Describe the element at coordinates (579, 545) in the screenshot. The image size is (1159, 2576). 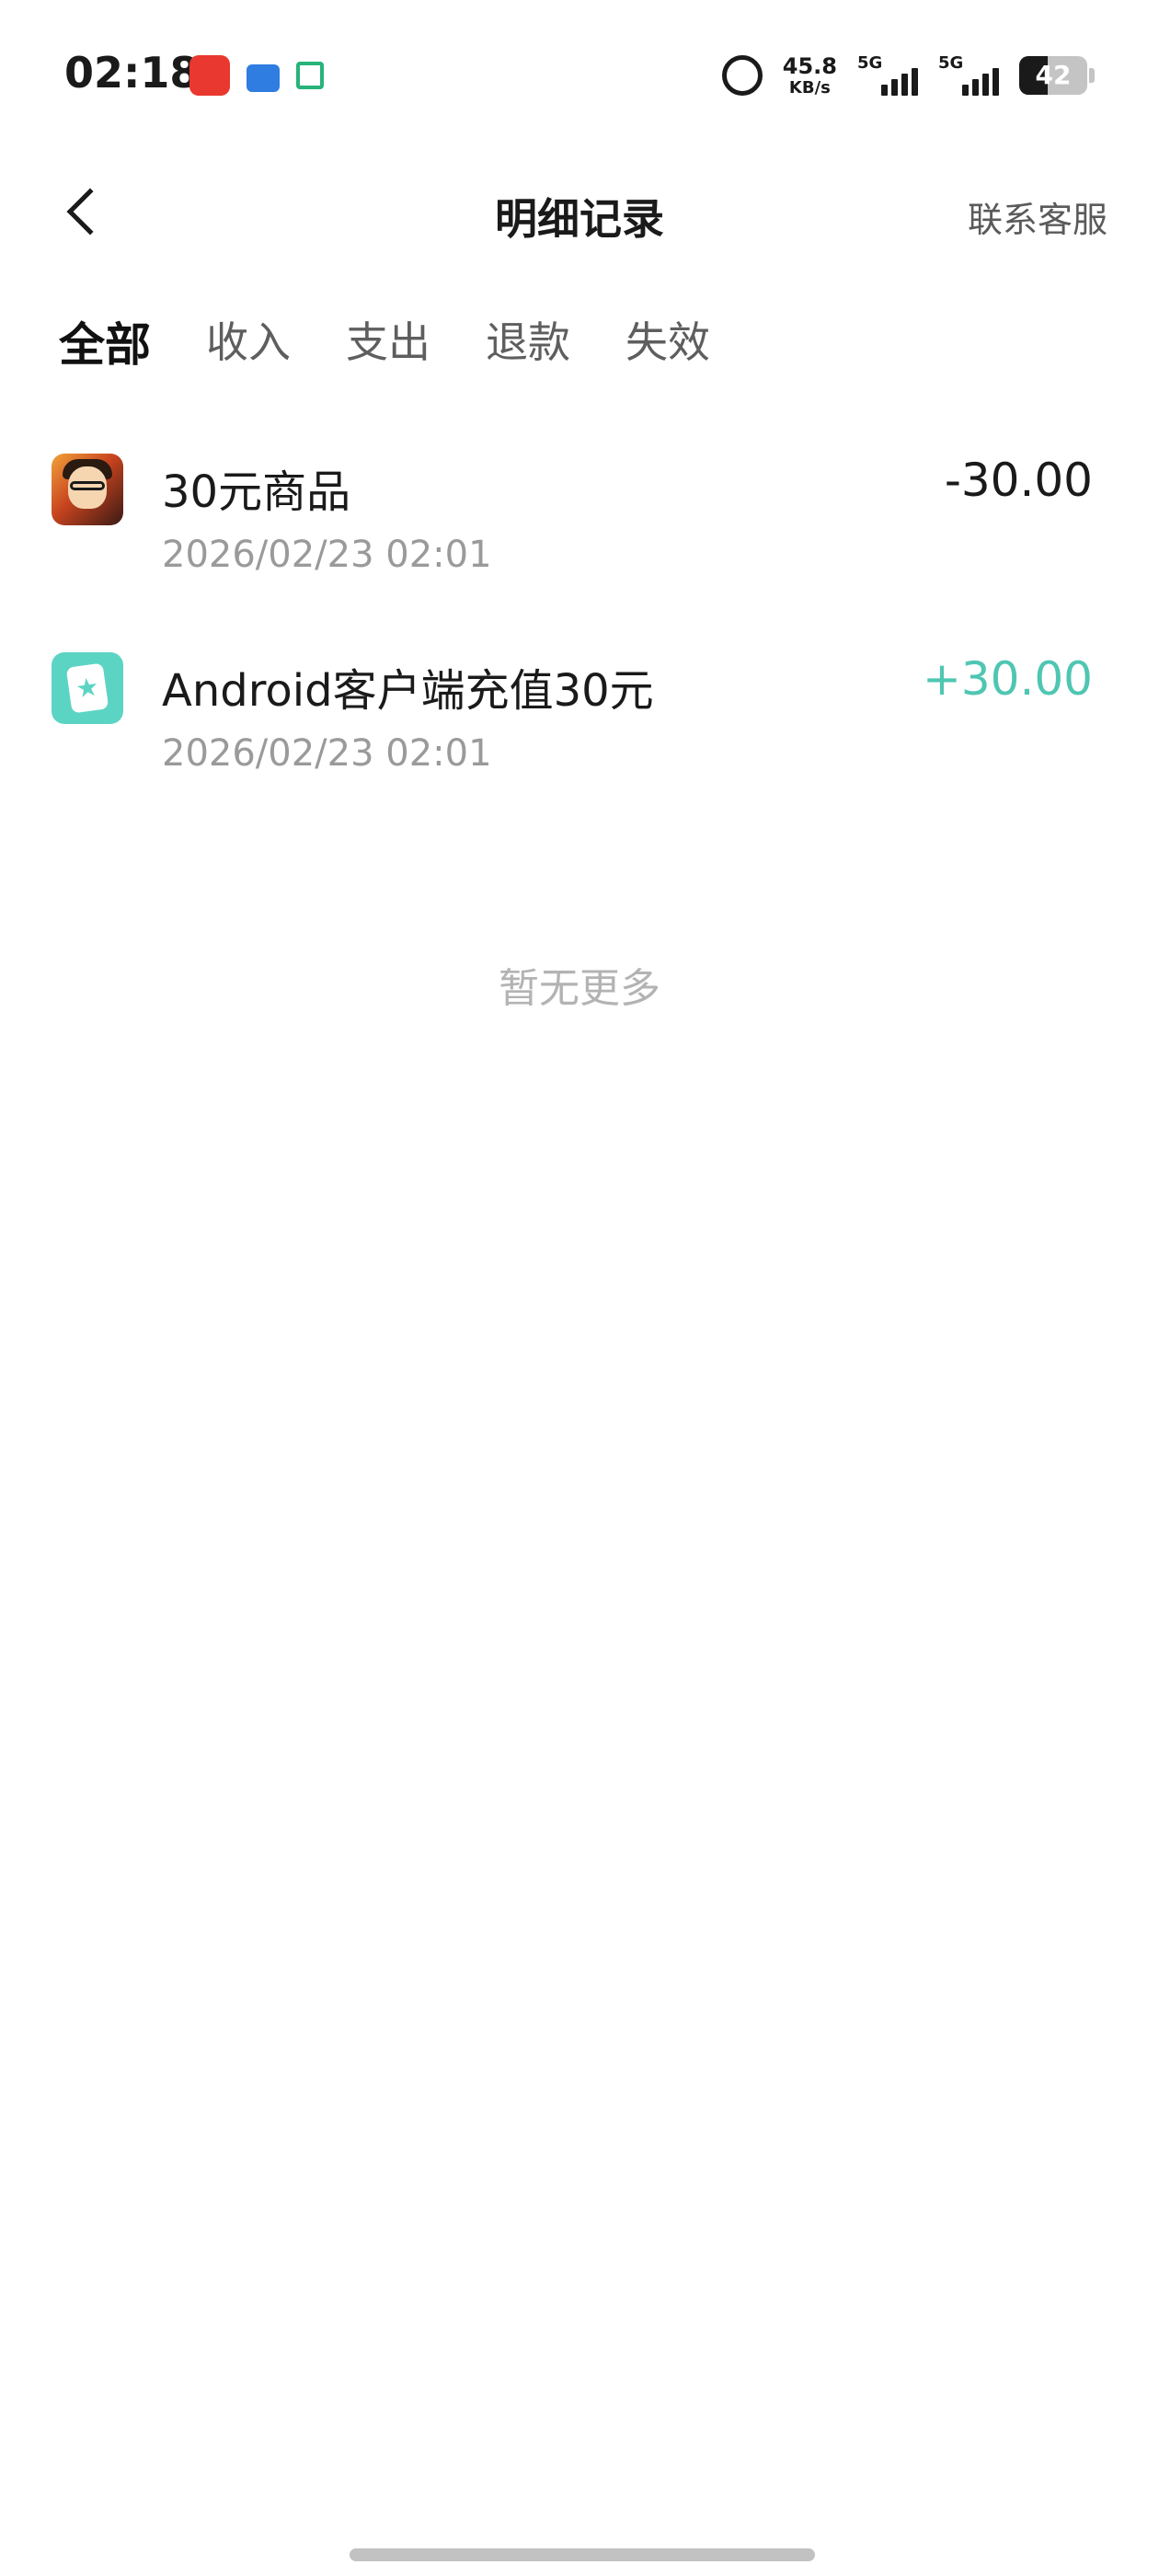
I see `list-item: 30元商品 2026/02/23 02:01 -30.00` at that location.